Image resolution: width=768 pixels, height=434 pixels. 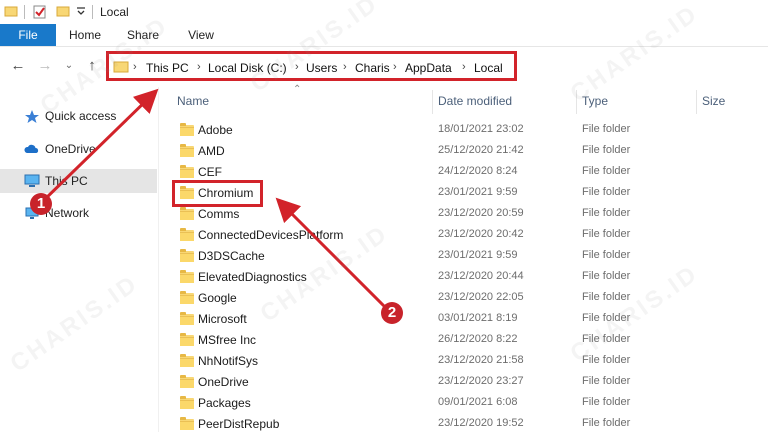 I want to click on annotation-marker-1: 1, so click(x=41, y=204).